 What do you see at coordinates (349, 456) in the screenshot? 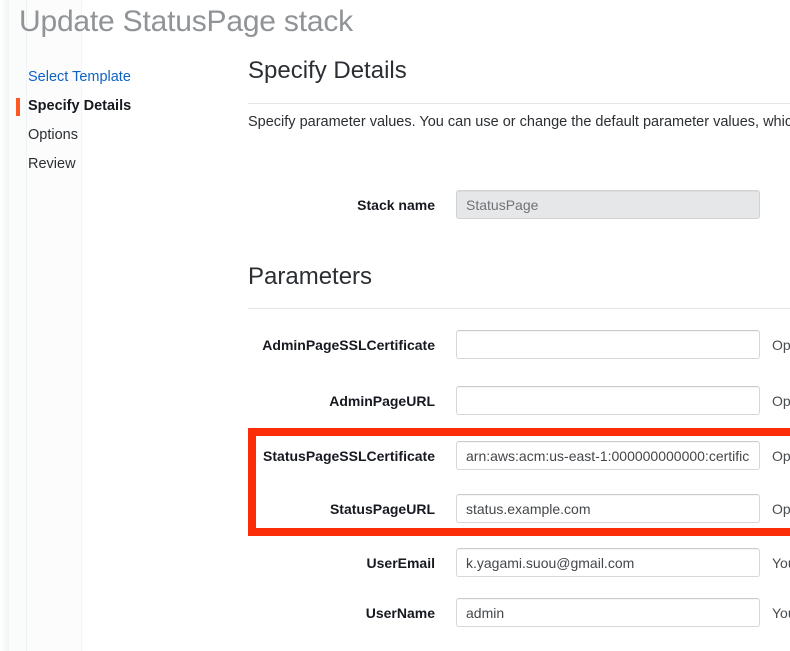
I see `parameter-label: StatusPageSSLCertificate` at bounding box center [349, 456].